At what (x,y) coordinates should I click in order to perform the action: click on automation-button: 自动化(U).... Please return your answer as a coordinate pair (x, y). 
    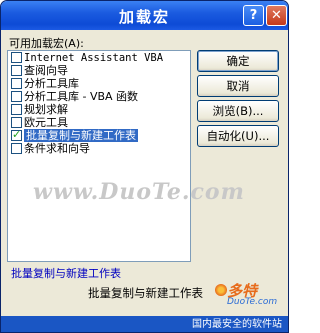
    Looking at the image, I should click on (238, 136).